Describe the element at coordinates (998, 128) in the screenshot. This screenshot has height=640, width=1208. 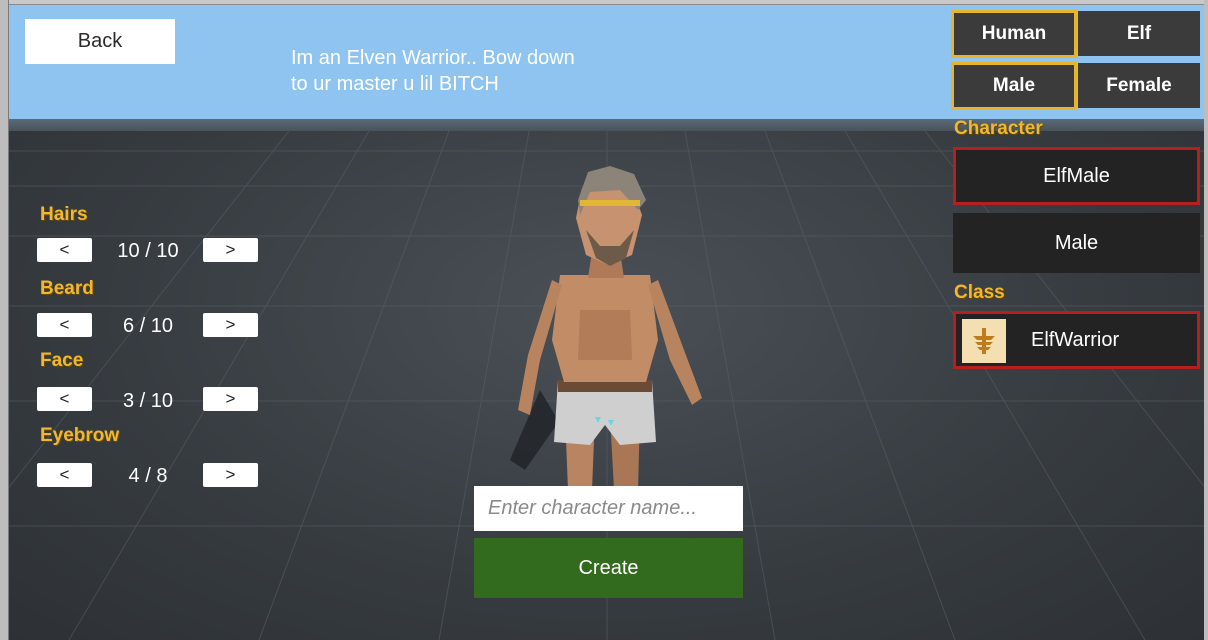
I see `character-section-label: Character` at that location.